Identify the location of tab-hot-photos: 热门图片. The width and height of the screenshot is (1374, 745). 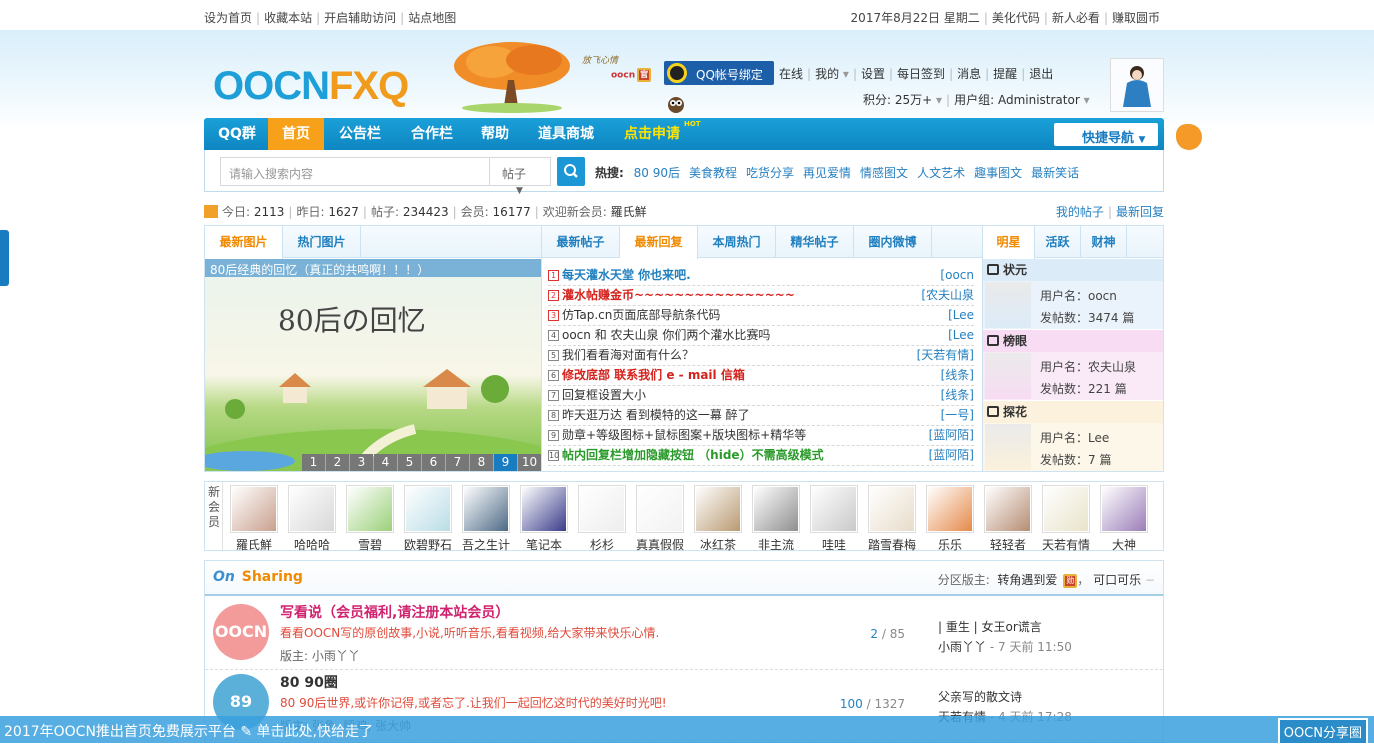
(322, 242).